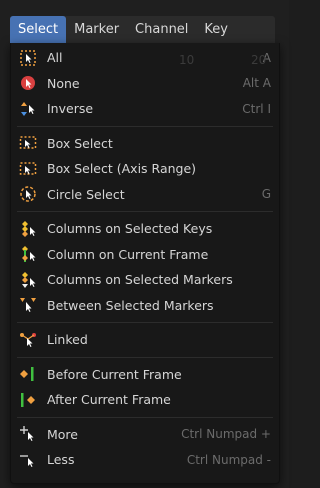  Describe the element at coordinates (216, 29) in the screenshot. I see `menu-key: Key` at that location.